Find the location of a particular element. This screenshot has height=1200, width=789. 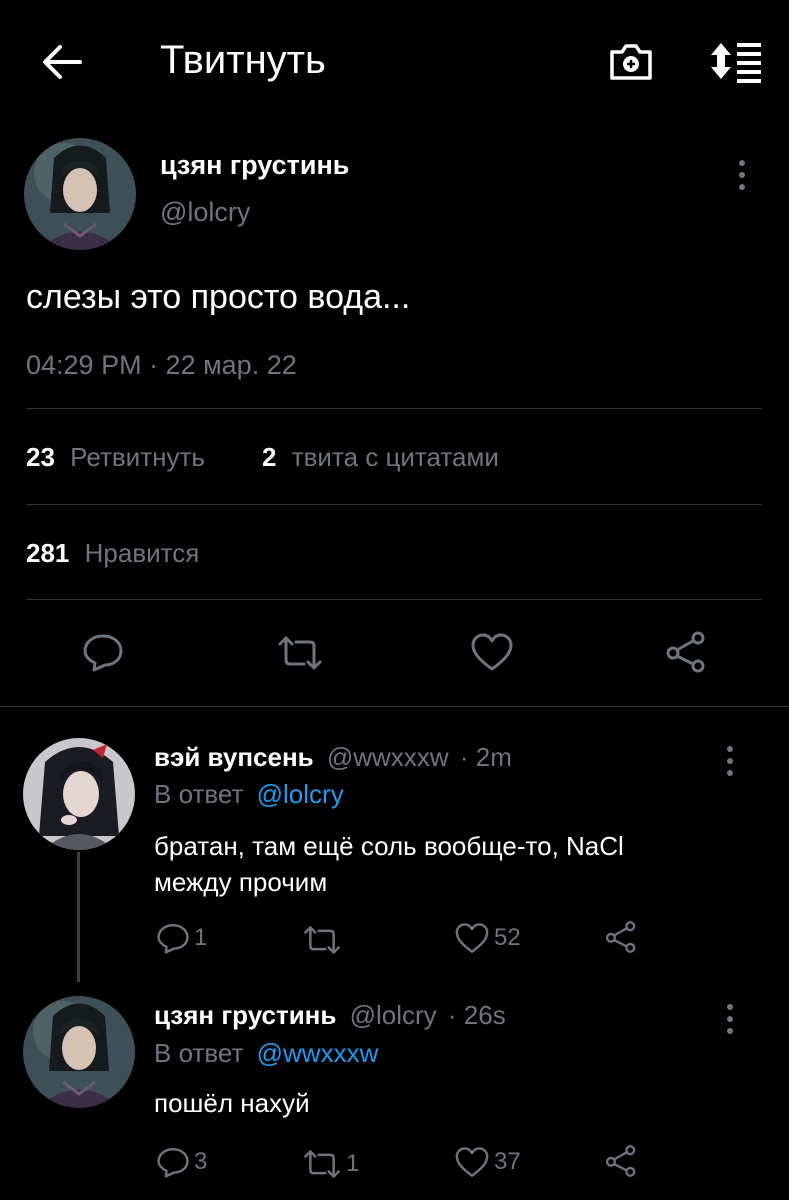

reply-button: 1 is located at coordinates (181, 938).